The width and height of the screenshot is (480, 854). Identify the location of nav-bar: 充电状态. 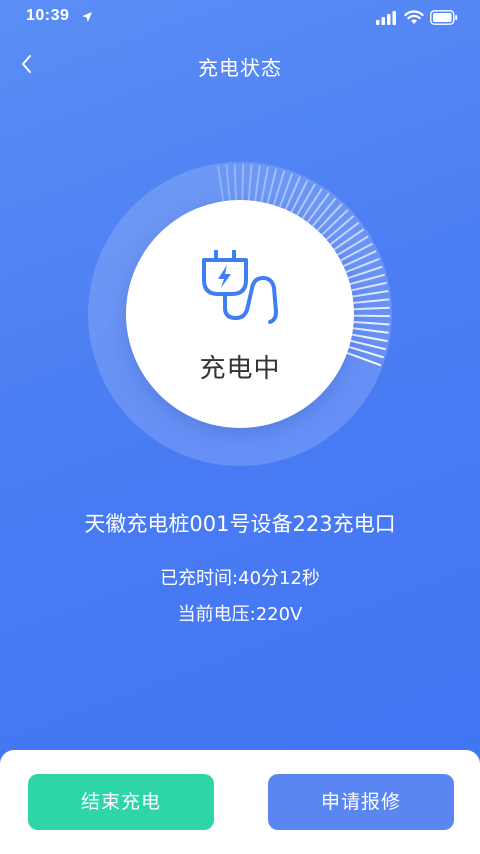
(240, 64).